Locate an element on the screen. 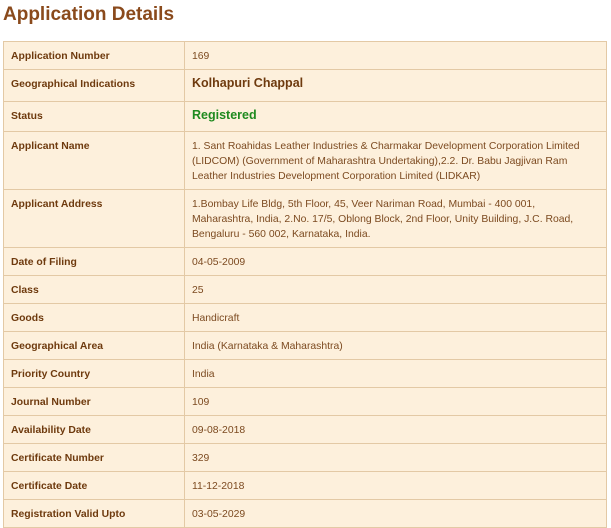 The image size is (611, 528). priority-country-value: India is located at coordinates (395, 373).